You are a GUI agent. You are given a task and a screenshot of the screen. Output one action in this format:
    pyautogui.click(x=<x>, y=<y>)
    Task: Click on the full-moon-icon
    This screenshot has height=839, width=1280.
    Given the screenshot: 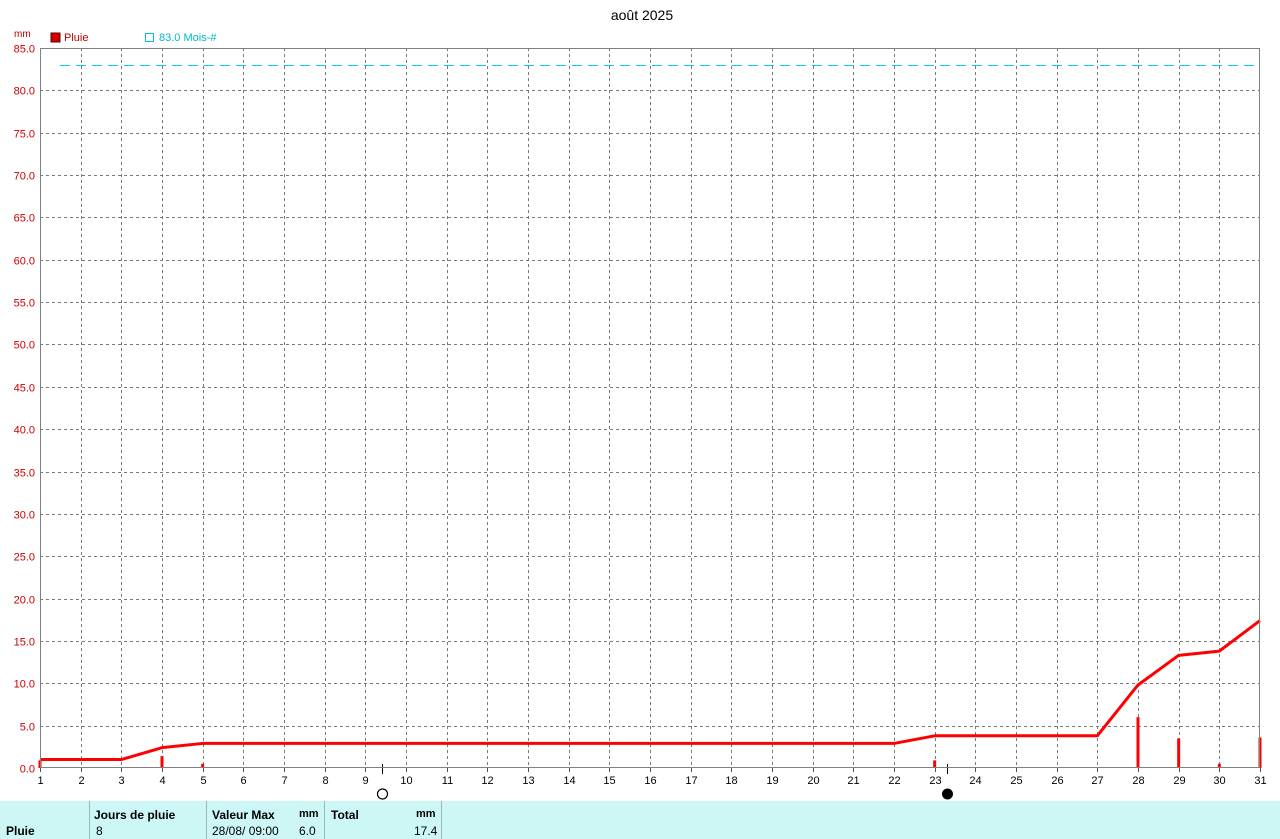 What is the action you would take?
    pyautogui.click(x=382, y=794)
    